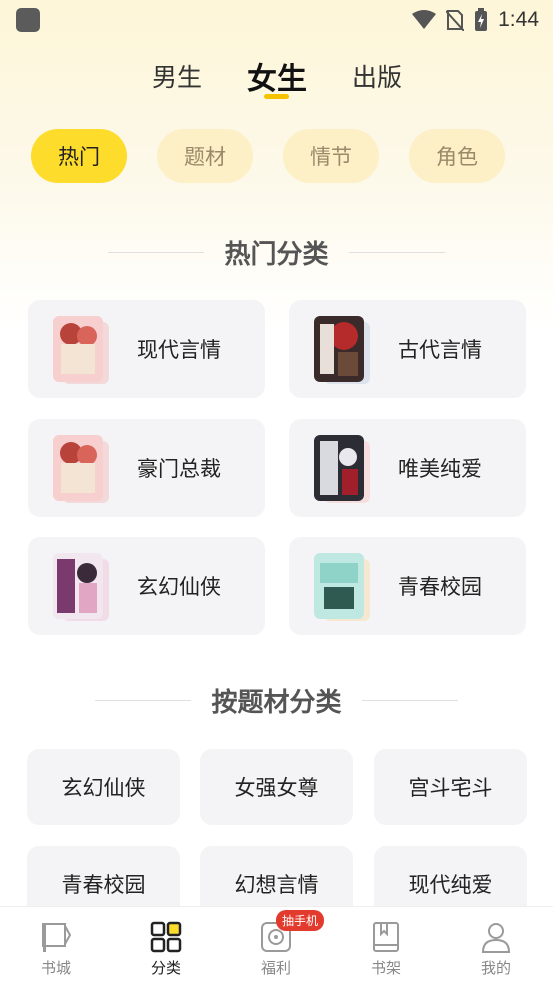  Describe the element at coordinates (28, 20) in the screenshot. I see `app-notification-icon` at that location.